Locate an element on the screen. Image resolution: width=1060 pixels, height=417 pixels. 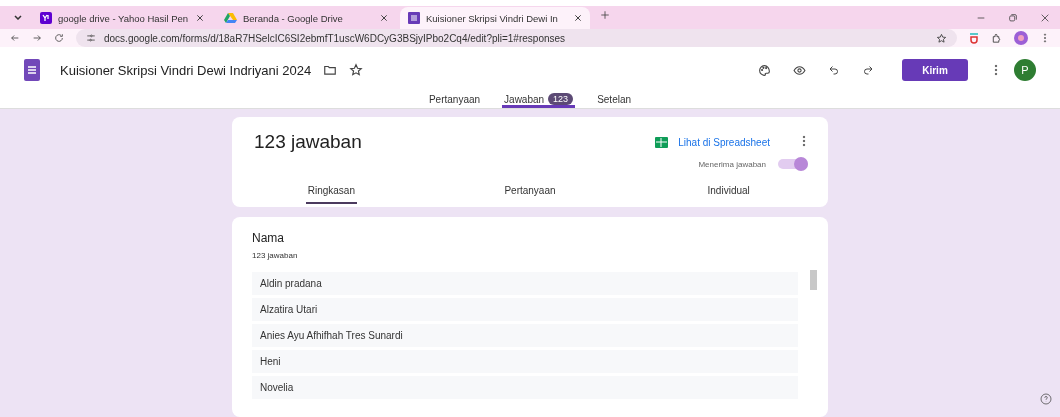
forward-icon is located at coordinates (37, 38).